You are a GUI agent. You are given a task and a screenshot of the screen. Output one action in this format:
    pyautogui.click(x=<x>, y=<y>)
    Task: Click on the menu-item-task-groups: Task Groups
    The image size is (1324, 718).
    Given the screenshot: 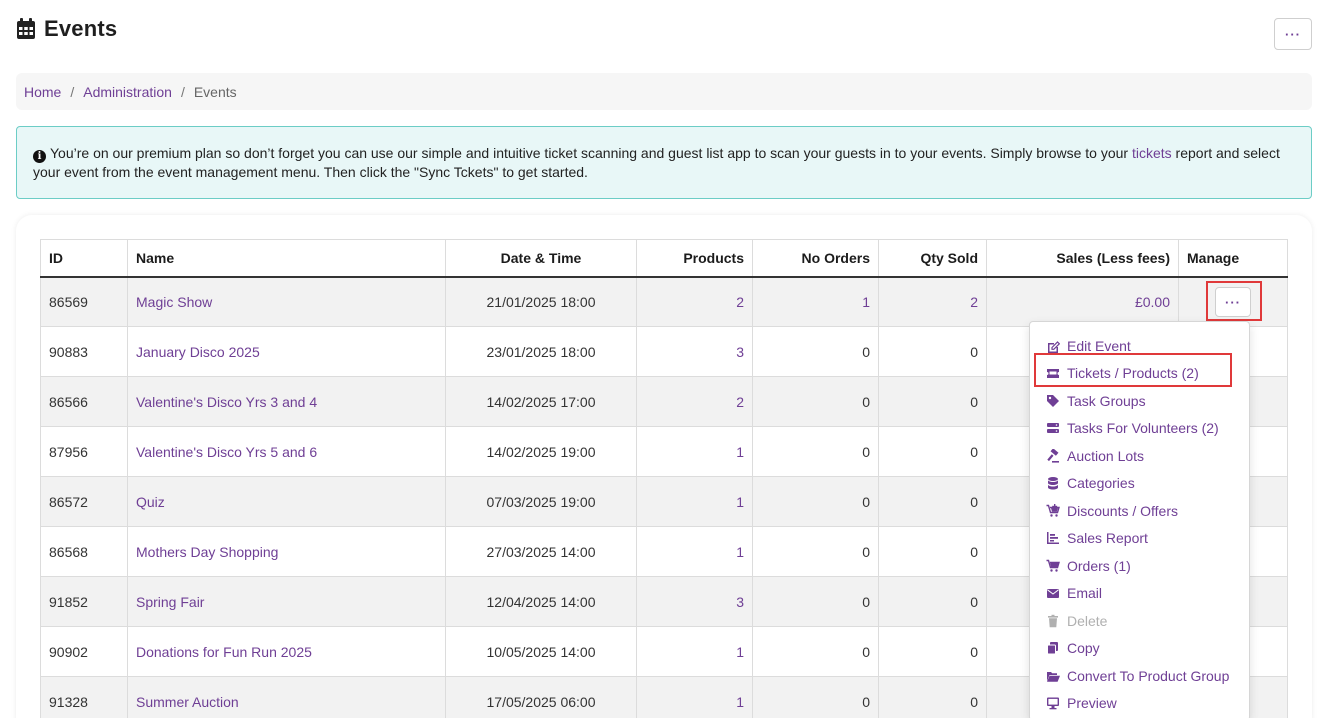 What is the action you would take?
    pyautogui.click(x=1096, y=401)
    